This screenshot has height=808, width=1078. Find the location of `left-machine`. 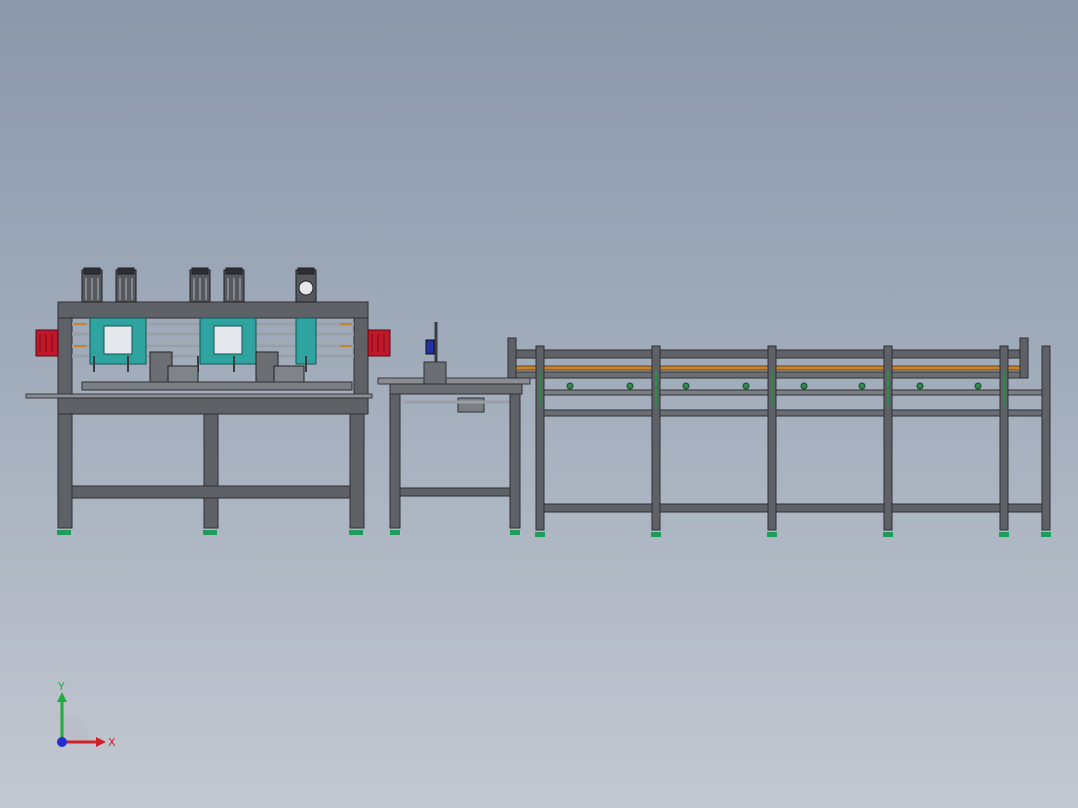

left-machine is located at coordinates (208, 401).